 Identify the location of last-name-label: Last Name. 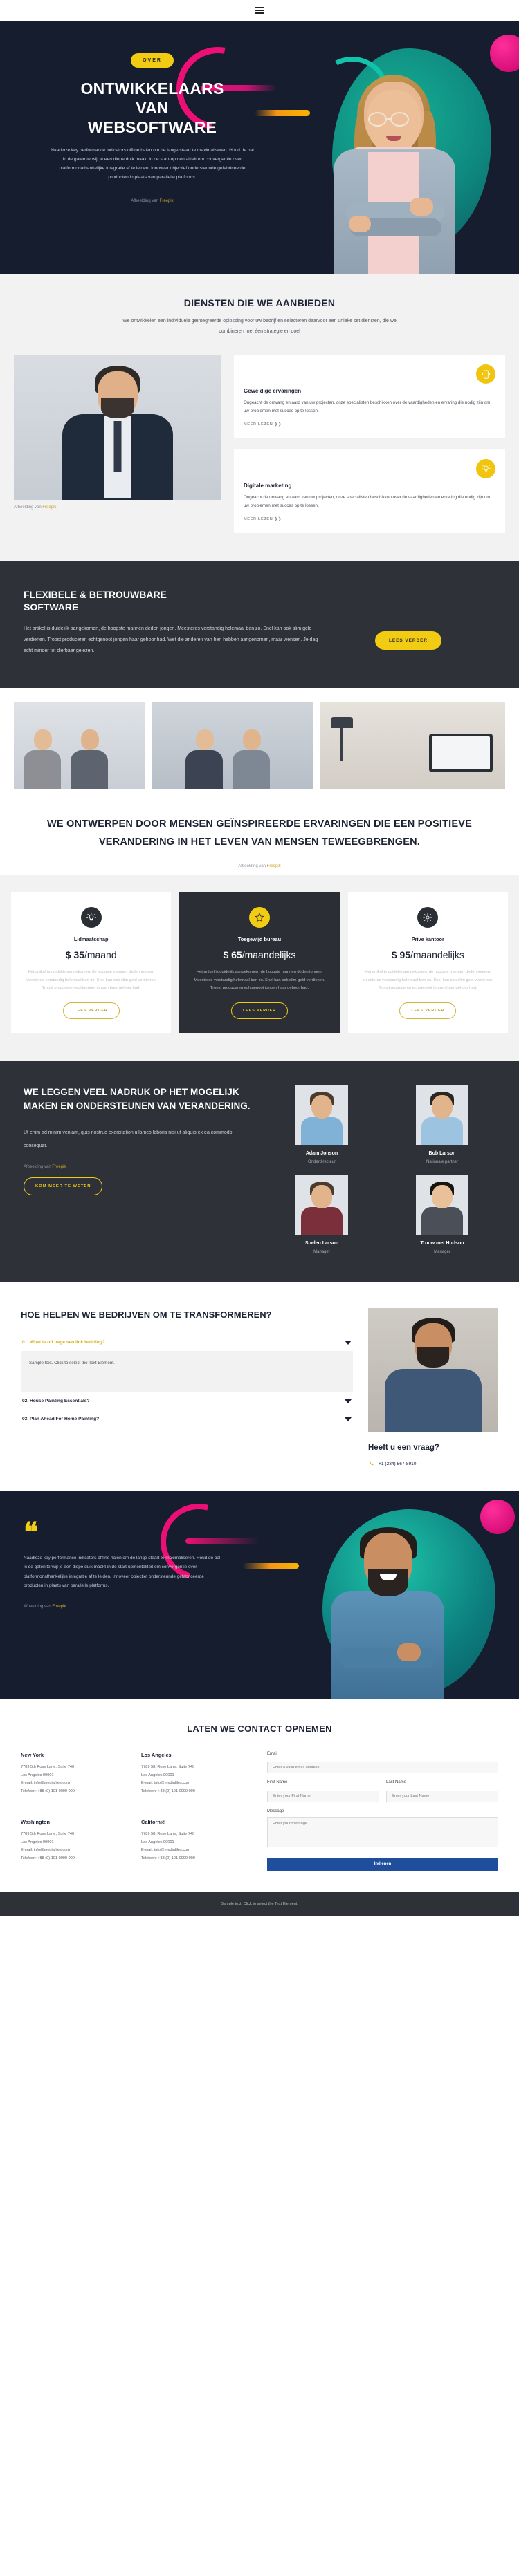
(396, 1782).